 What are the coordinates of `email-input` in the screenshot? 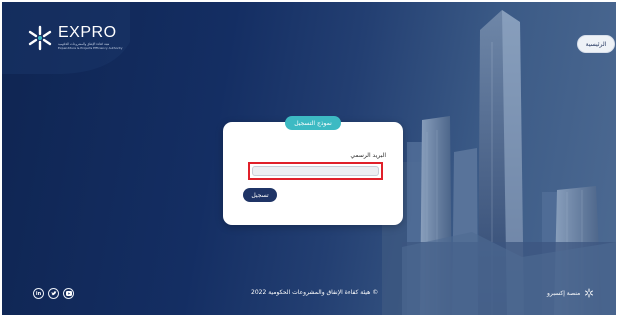 It's located at (315, 171).